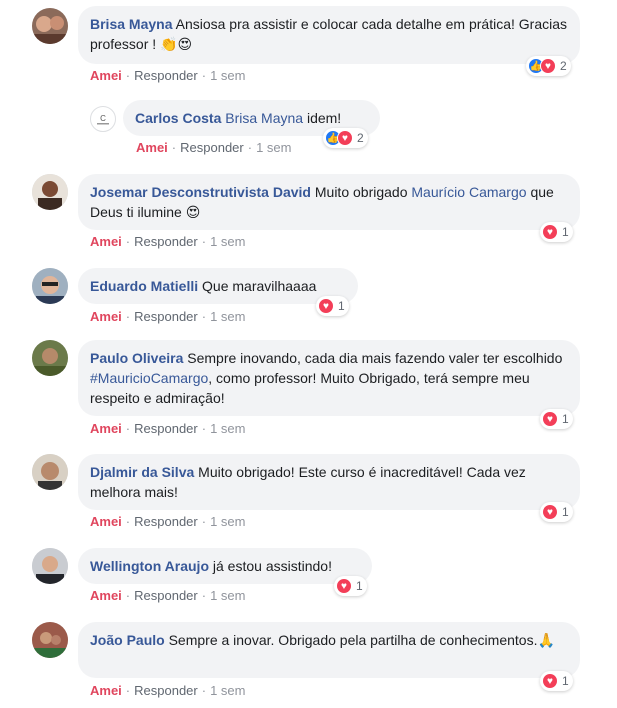 The image size is (617, 708). What do you see at coordinates (200, 192) in the screenshot?
I see `comment-author: Josemar Desconstrutivista David` at bounding box center [200, 192].